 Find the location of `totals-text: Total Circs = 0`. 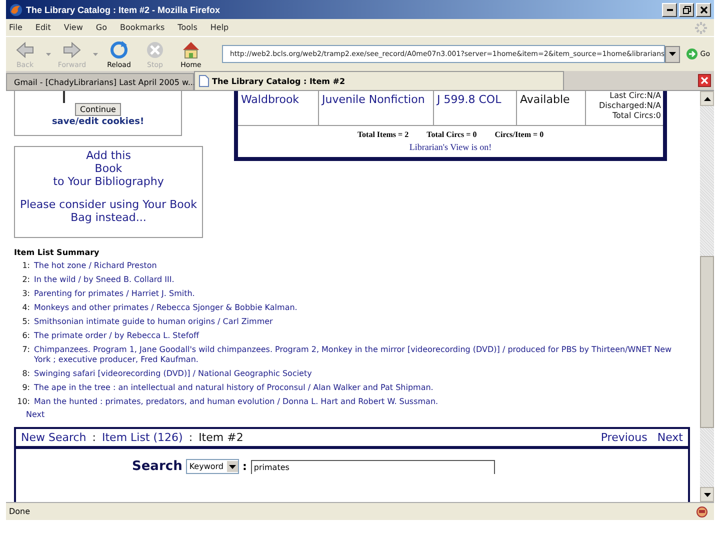

totals-text: Total Circs = 0 is located at coordinates (451, 134).